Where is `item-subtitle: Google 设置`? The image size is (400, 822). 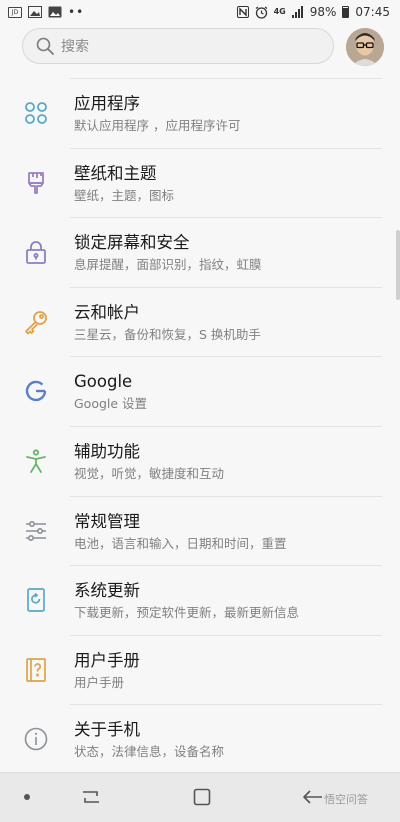
item-subtitle: Google 设置 is located at coordinates (111, 404).